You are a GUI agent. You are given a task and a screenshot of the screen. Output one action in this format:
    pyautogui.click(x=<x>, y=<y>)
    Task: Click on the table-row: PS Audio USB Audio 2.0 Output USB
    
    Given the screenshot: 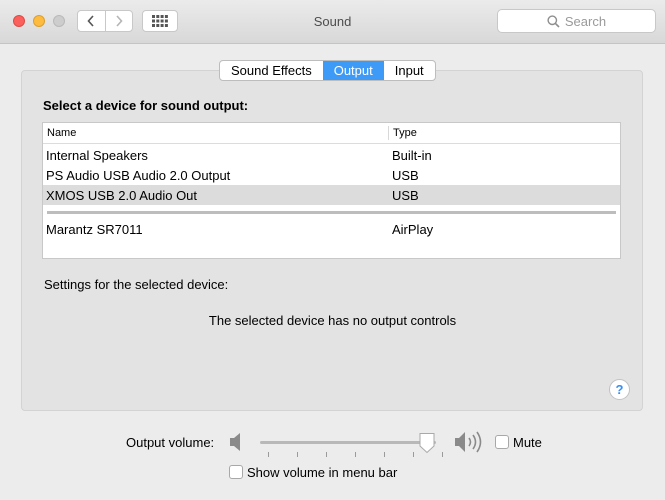 What is the action you would take?
    pyautogui.click(x=331, y=175)
    